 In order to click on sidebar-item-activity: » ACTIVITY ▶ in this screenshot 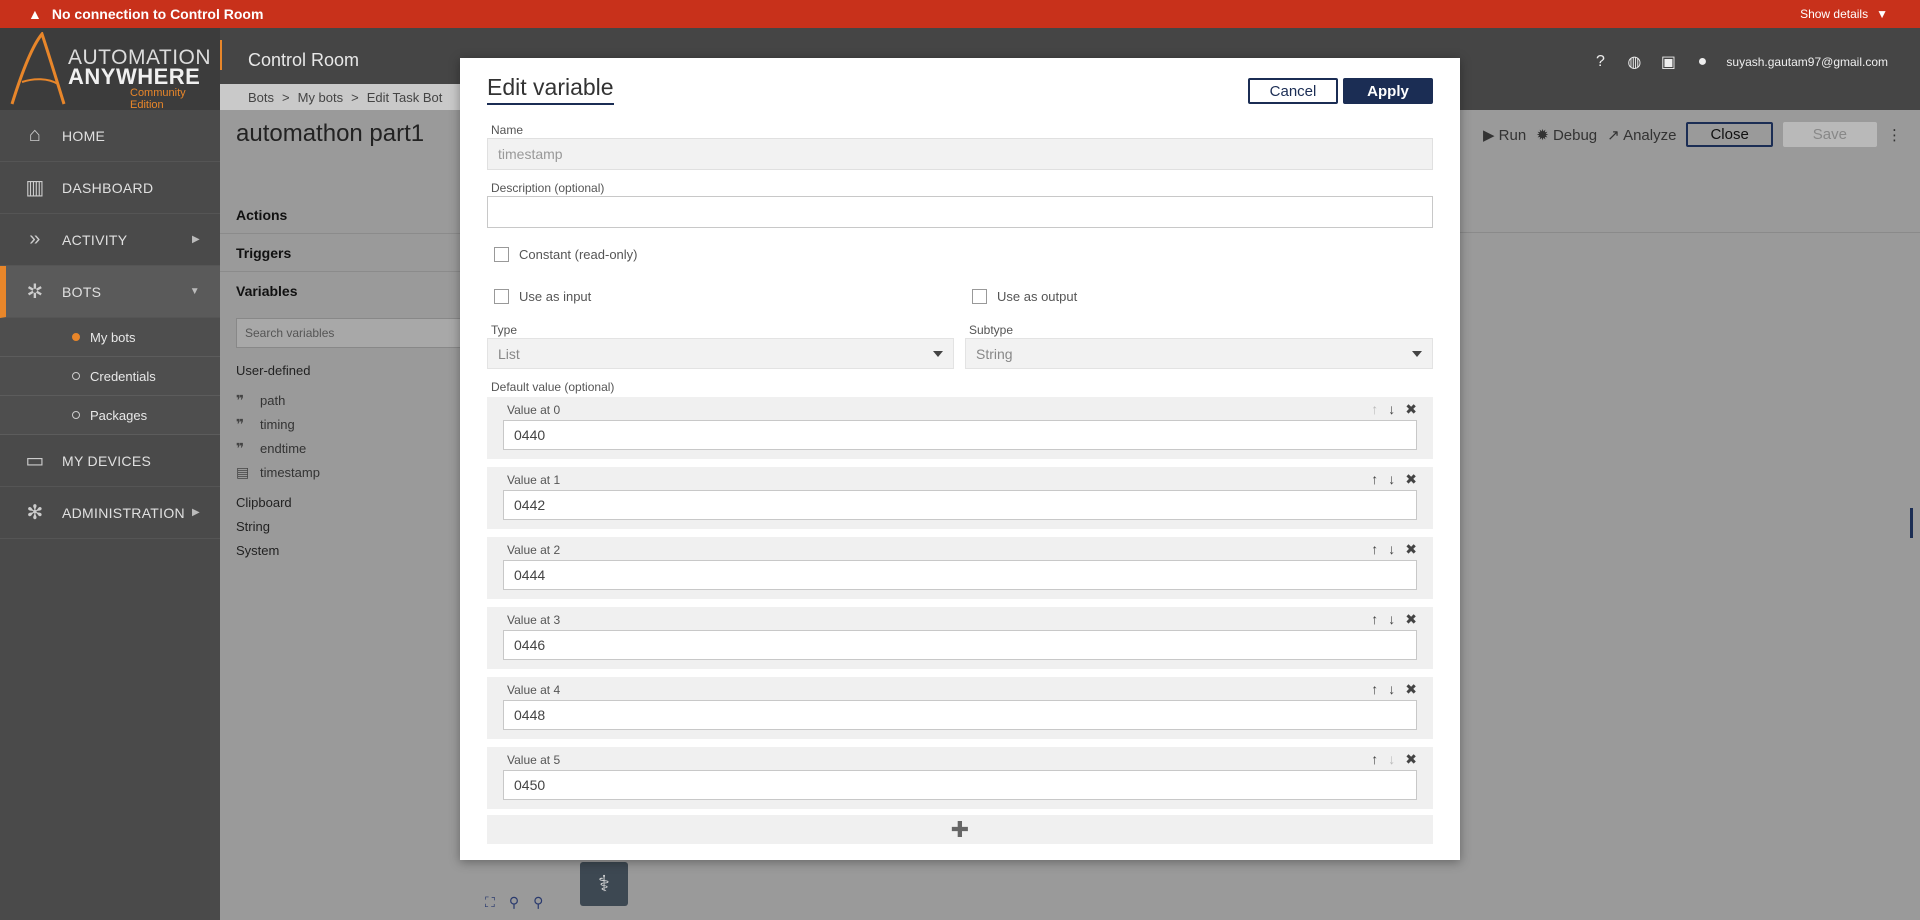, I will do `click(110, 240)`.